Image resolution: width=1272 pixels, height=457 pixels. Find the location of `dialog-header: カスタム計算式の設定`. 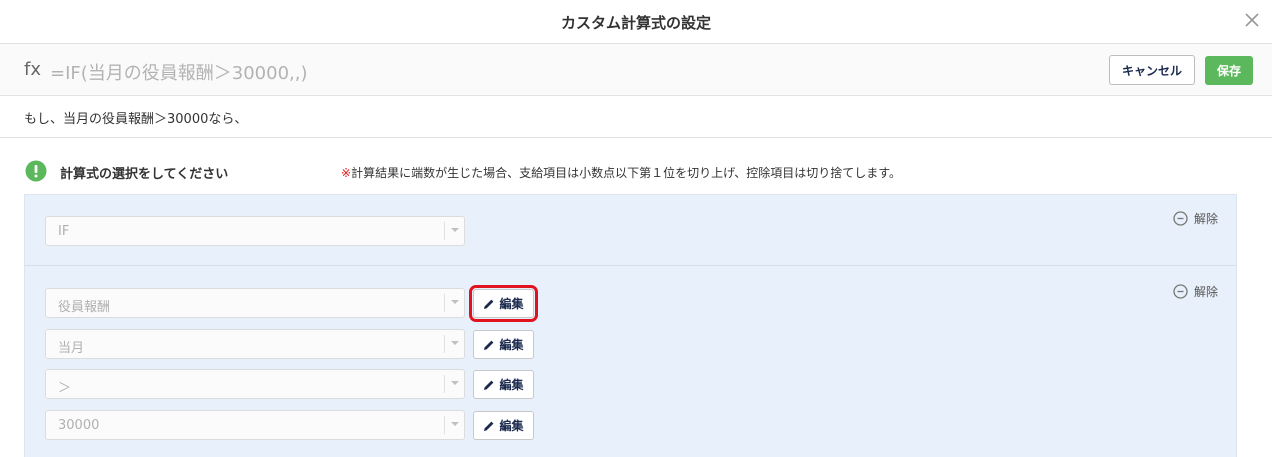

dialog-header: カスタム計算式の設定 is located at coordinates (636, 22).